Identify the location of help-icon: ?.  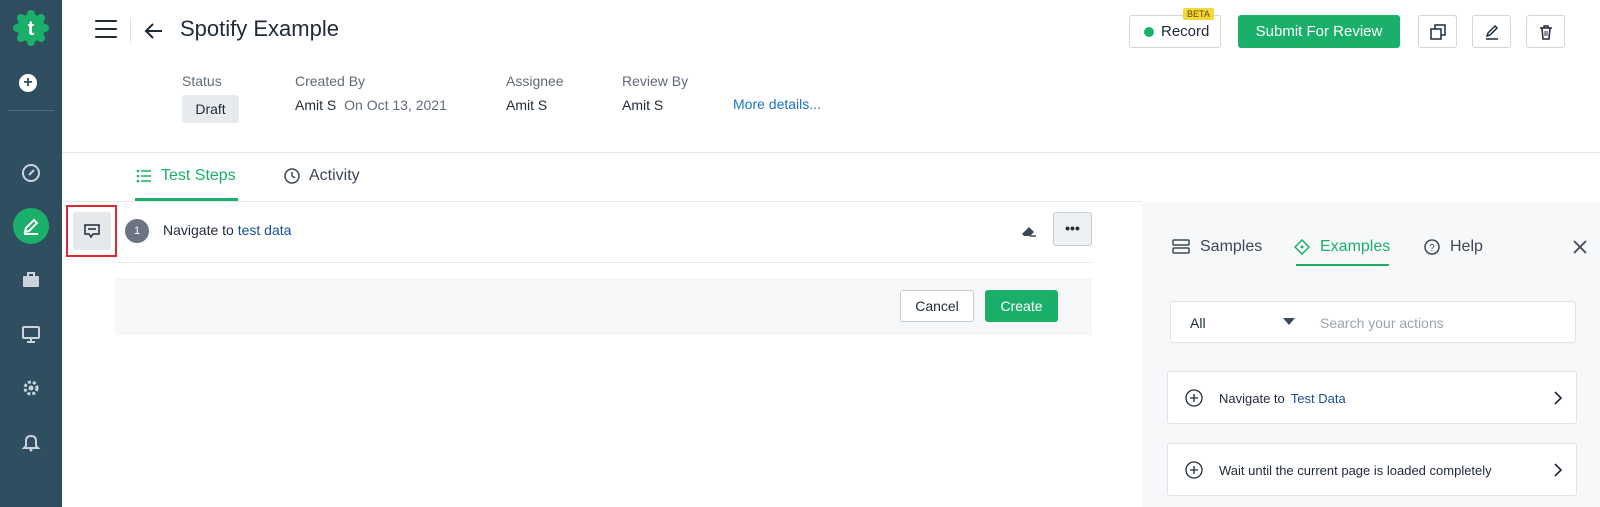
(1432, 247).